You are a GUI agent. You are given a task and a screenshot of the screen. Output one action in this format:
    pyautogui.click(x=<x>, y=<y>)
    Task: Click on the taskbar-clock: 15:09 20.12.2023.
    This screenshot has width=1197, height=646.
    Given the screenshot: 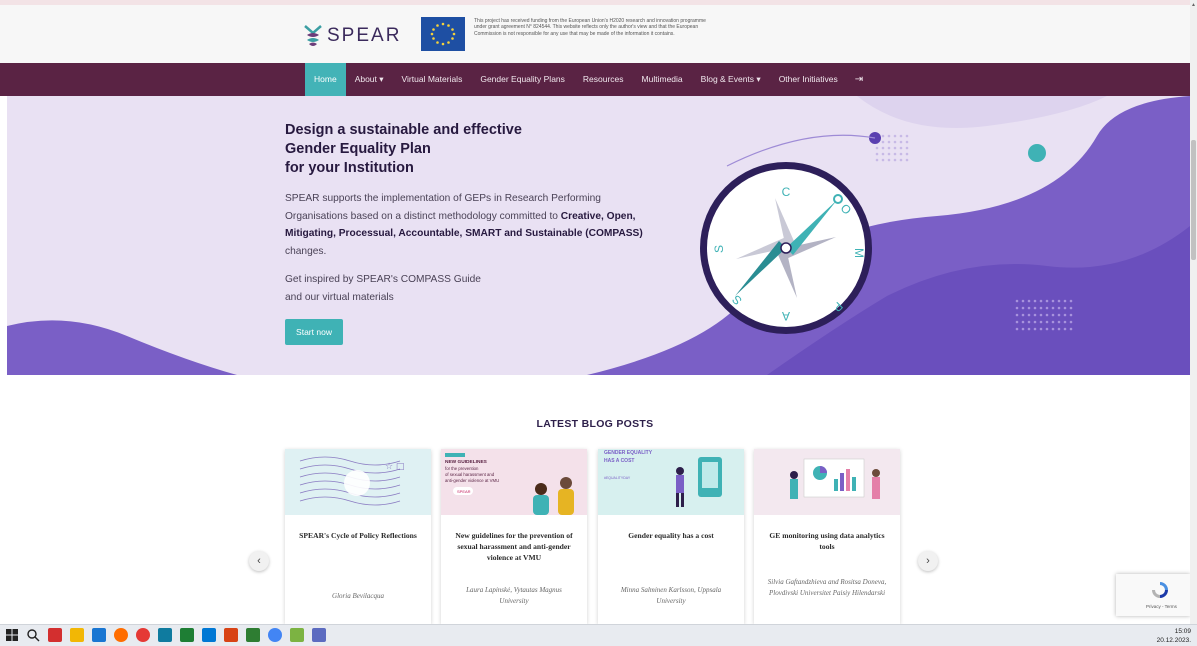 What is the action you would take?
    pyautogui.click(x=1174, y=636)
    